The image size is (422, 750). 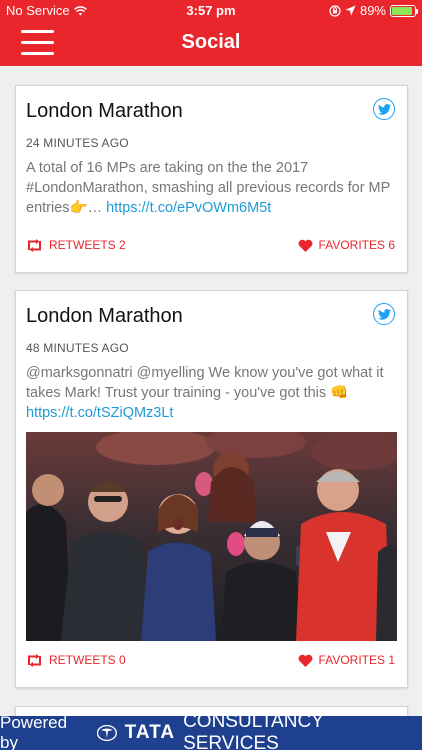 I want to click on status-right: 89%, so click(x=373, y=10).